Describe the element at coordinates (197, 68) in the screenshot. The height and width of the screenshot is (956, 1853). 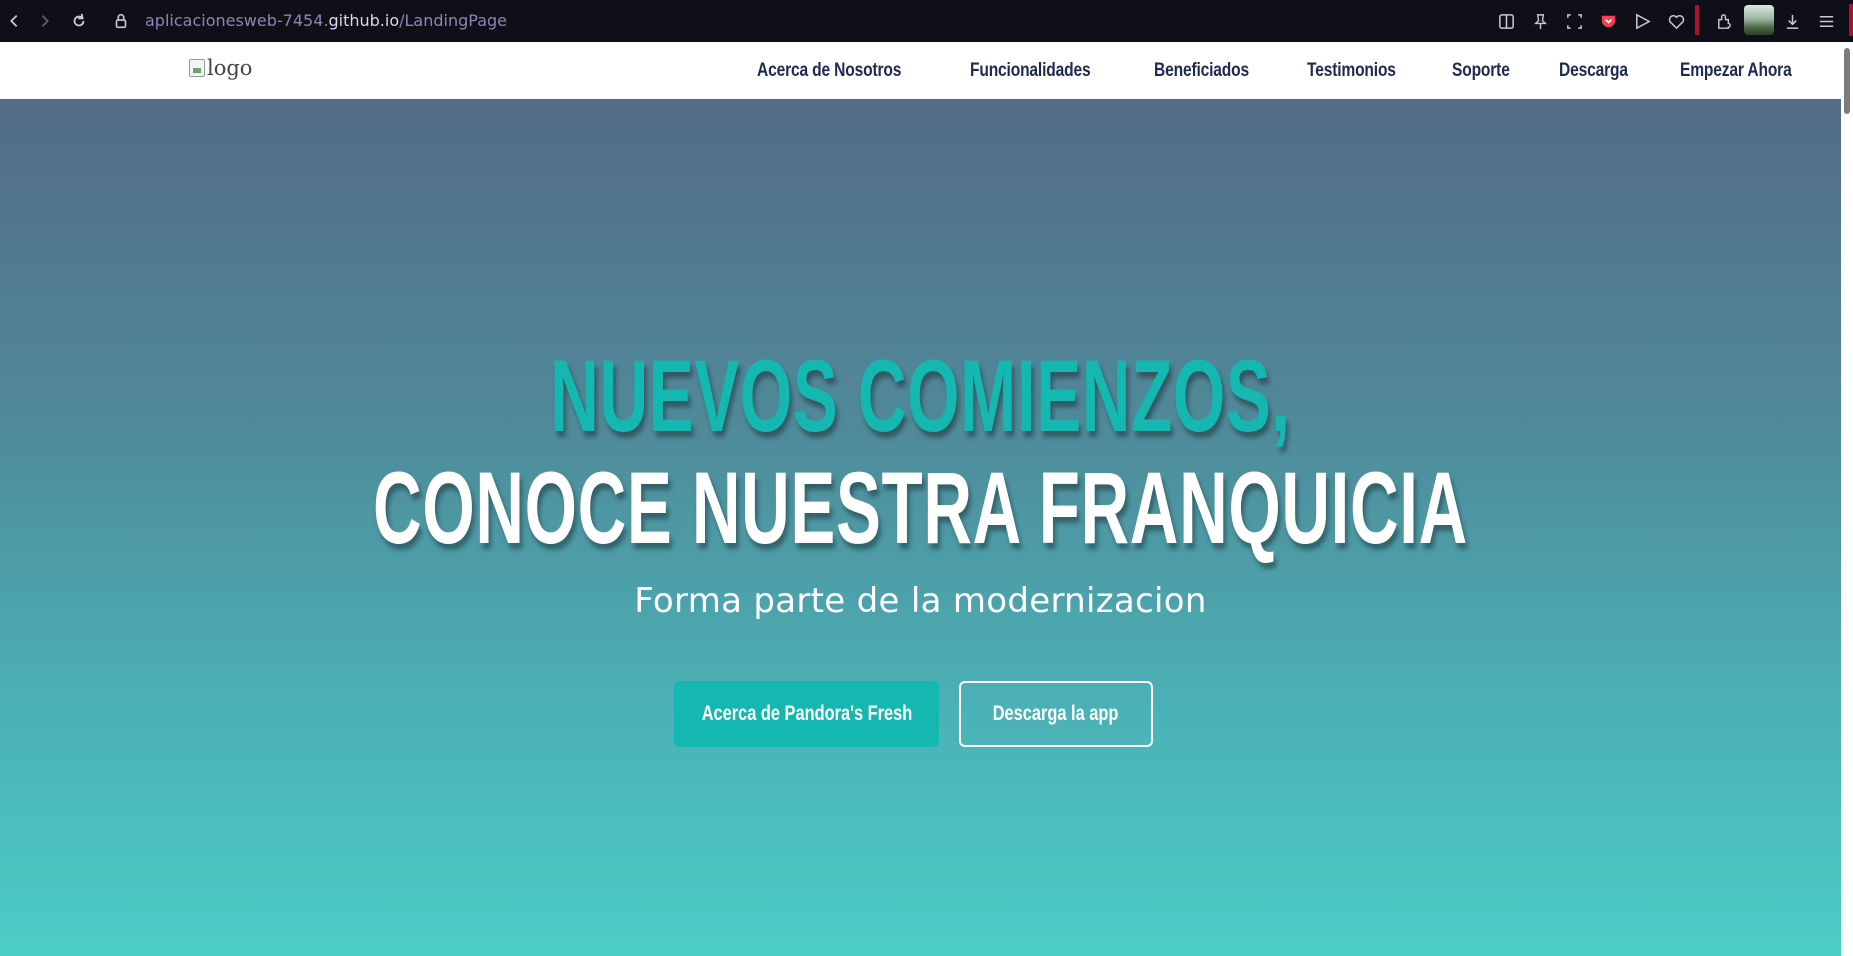
I see `broken-image-icon` at that location.